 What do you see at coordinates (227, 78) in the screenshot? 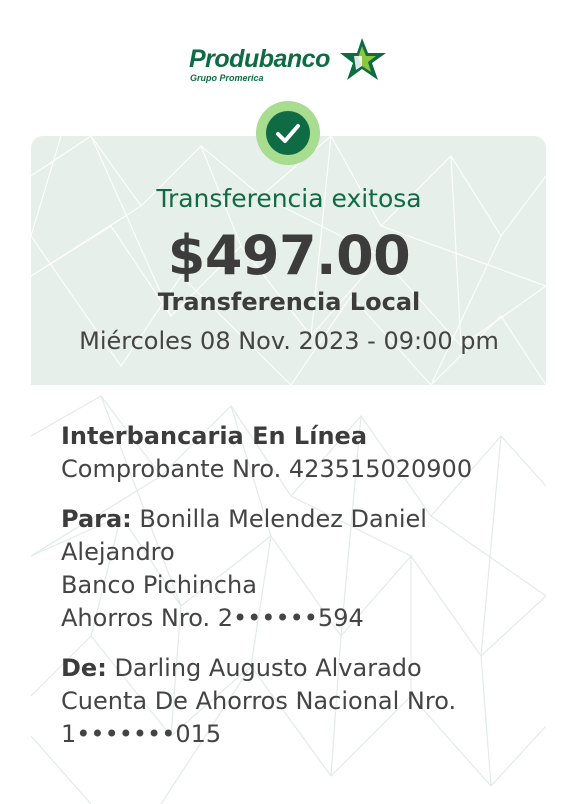
I see `brand-subtitle: Grupo Promerica` at bounding box center [227, 78].